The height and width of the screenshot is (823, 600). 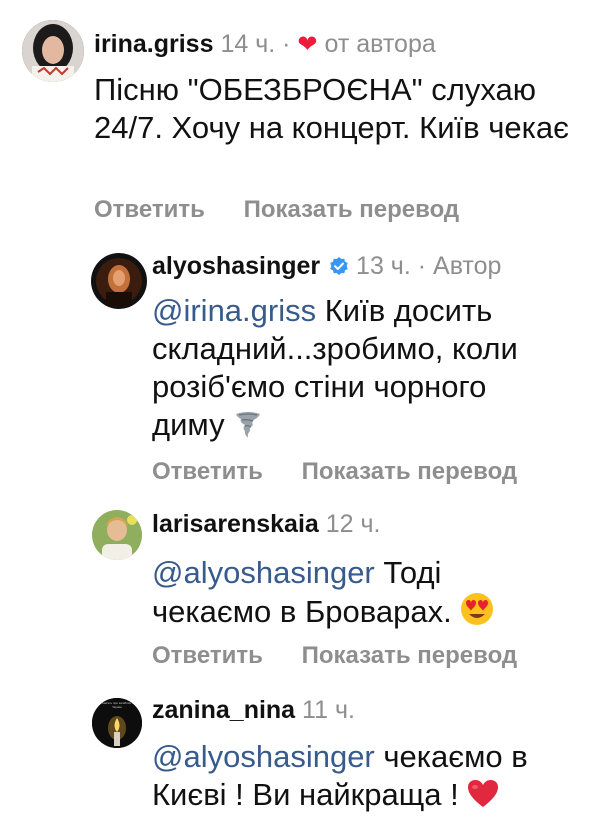 What do you see at coordinates (383, 266) in the screenshot?
I see `timestamp: 13 ч.` at bounding box center [383, 266].